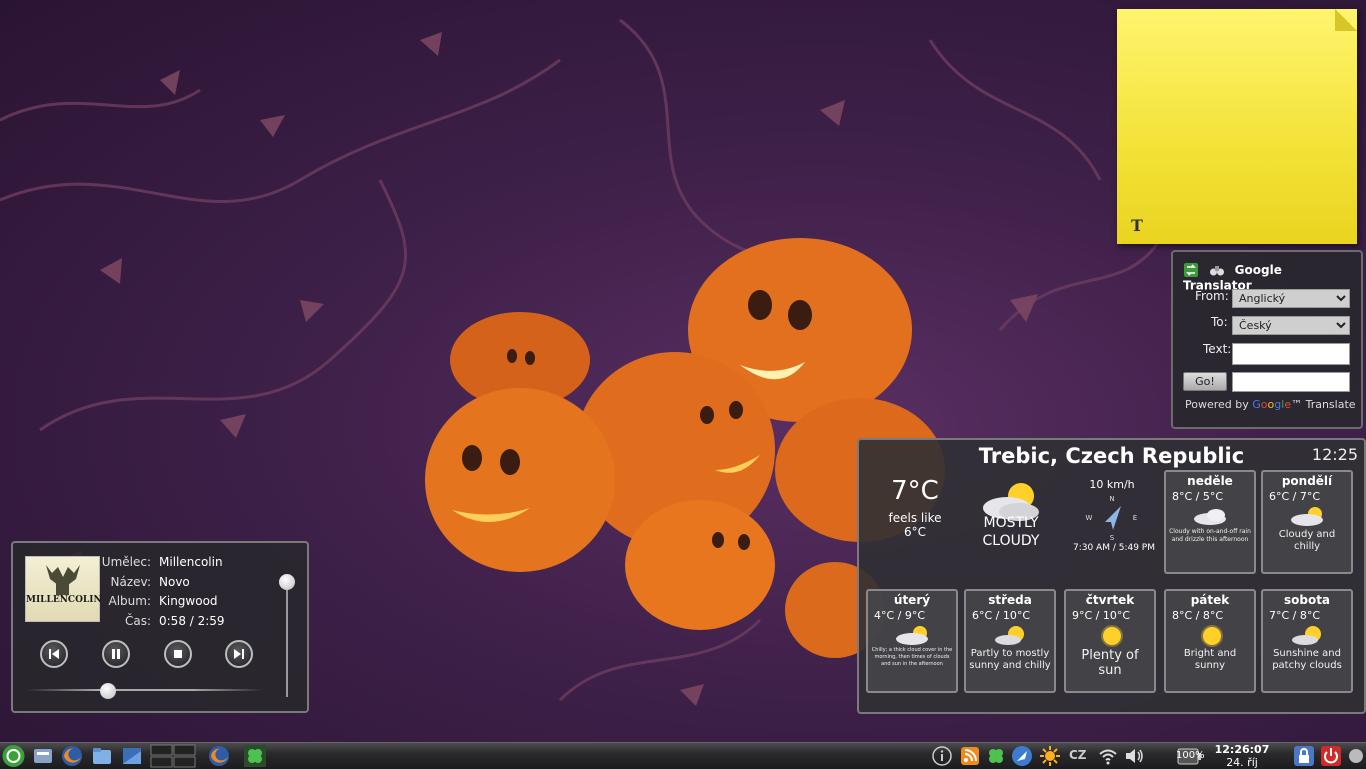 Image resolution: width=1366 pixels, height=769 pixels. What do you see at coordinates (1217, 349) in the screenshot?
I see `text-label: Text:` at bounding box center [1217, 349].